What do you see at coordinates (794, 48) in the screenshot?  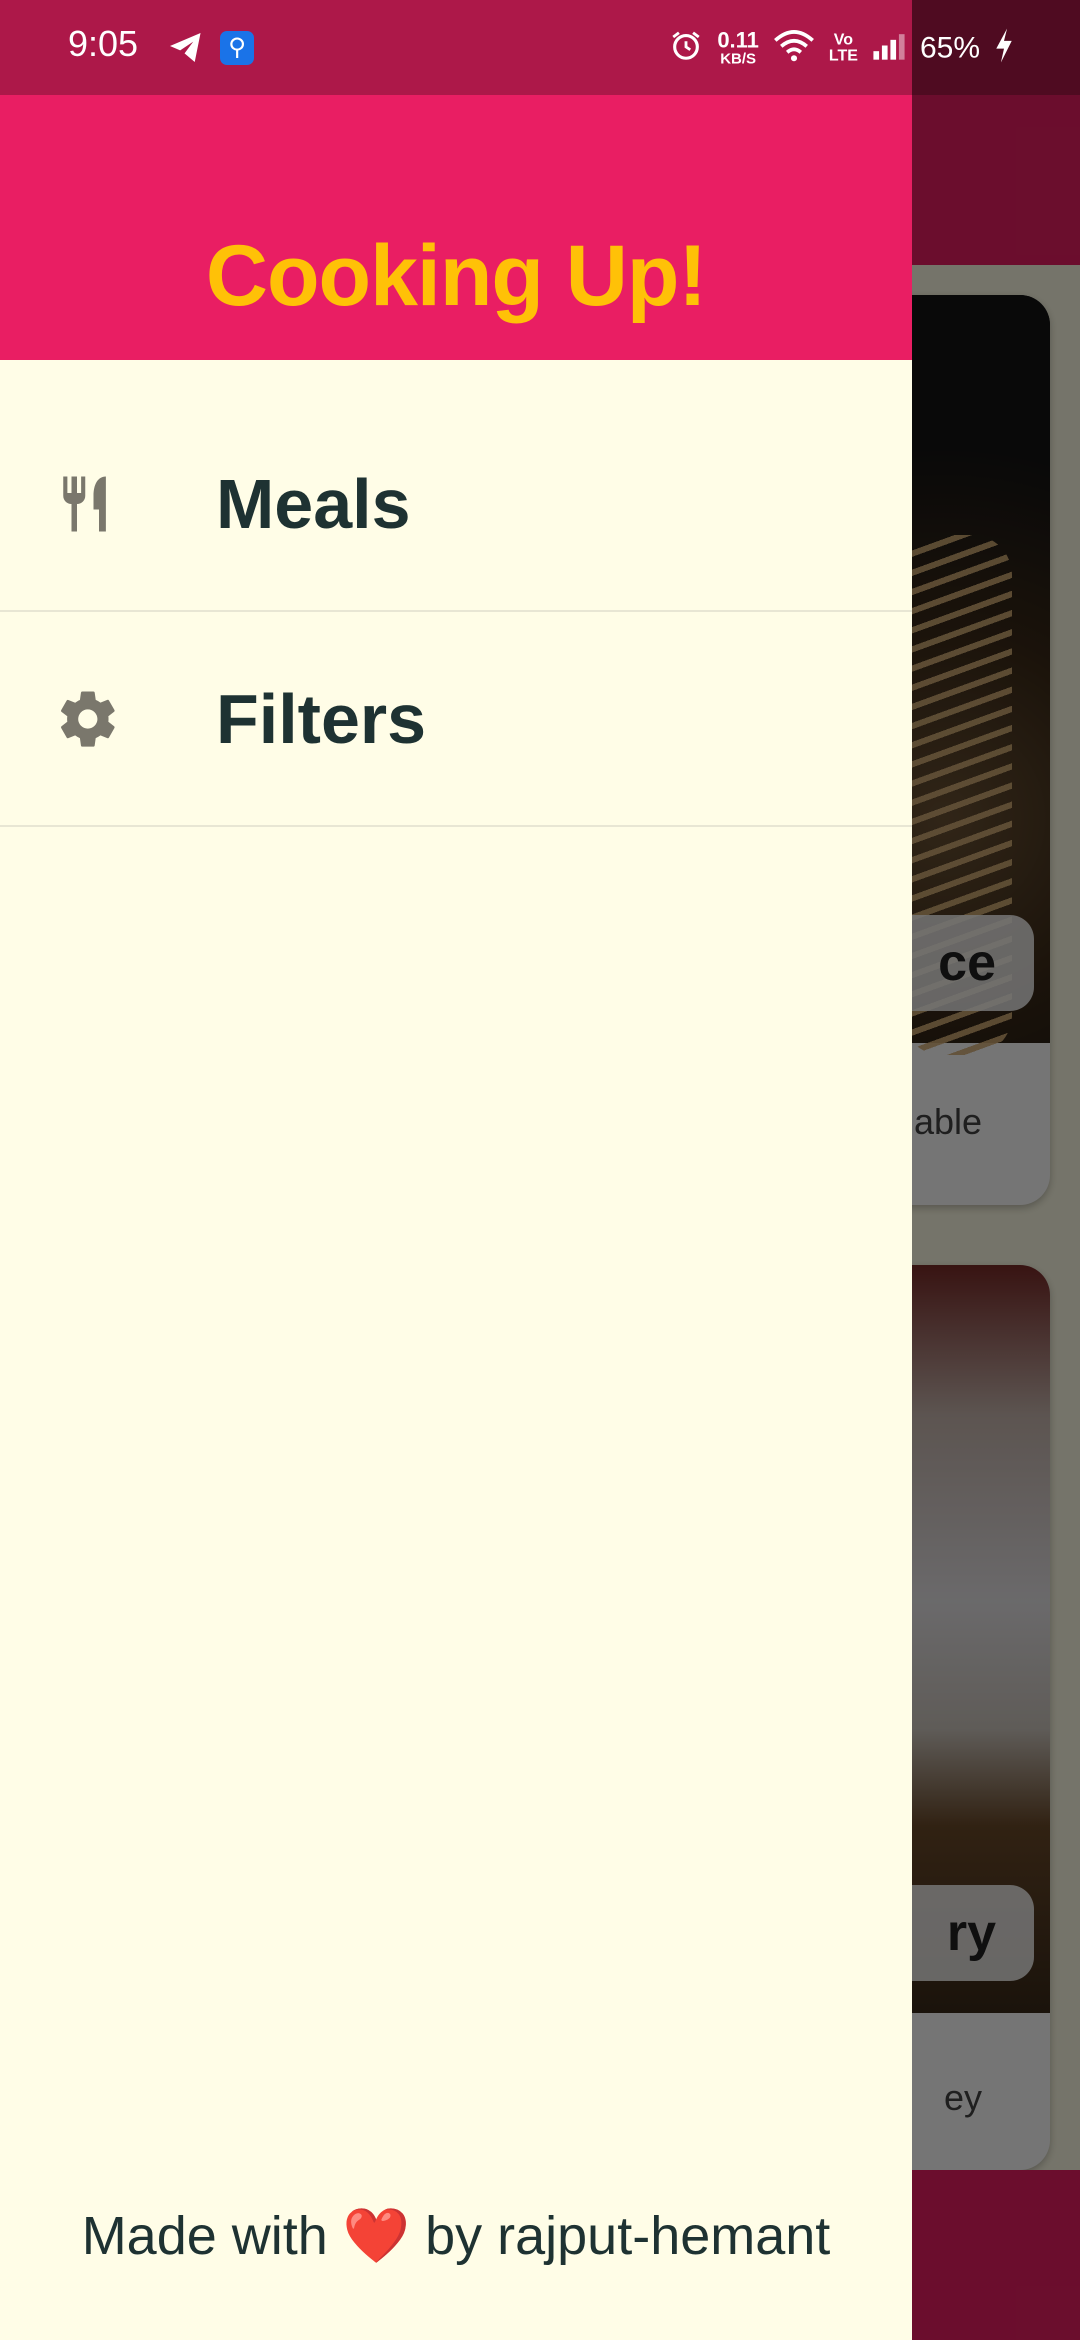 I see `wifi-icon` at bounding box center [794, 48].